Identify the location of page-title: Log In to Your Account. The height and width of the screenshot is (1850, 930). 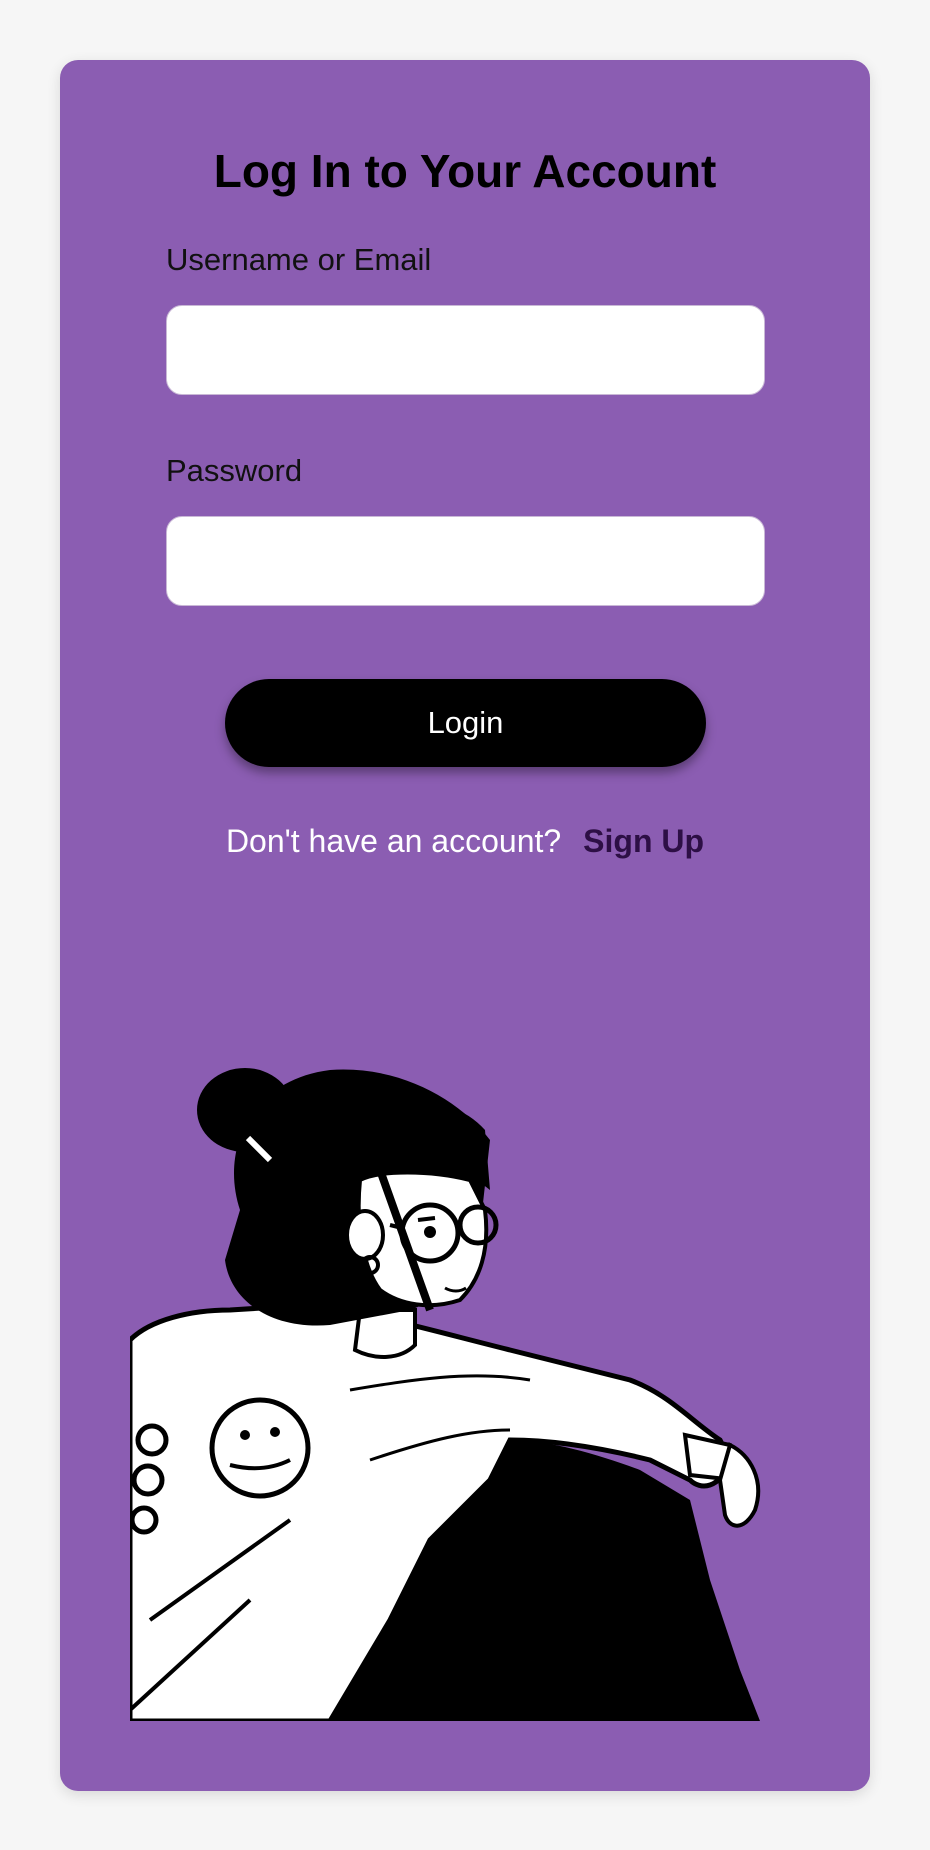
(465, 171).